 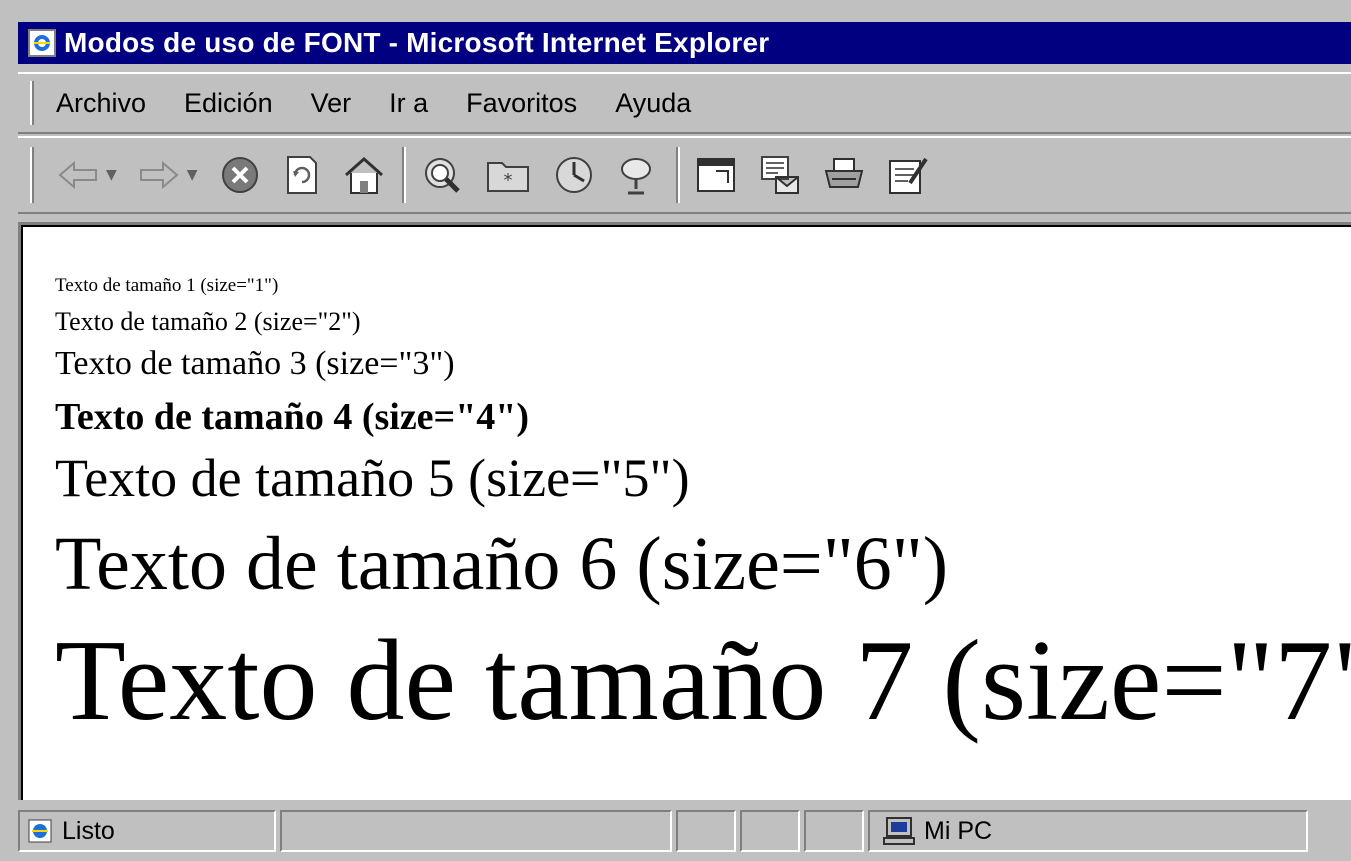 I want to click on channels-icon, so click(x=635, y=176).